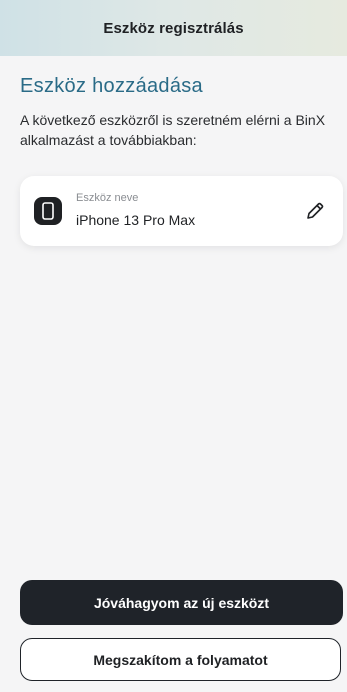 This screenshot has width=347, height=692. What do you see at coordinates (107, 198) in the screenshot?
I see `device-name-label: Eszköz neve` at bounding box center [107, 198].